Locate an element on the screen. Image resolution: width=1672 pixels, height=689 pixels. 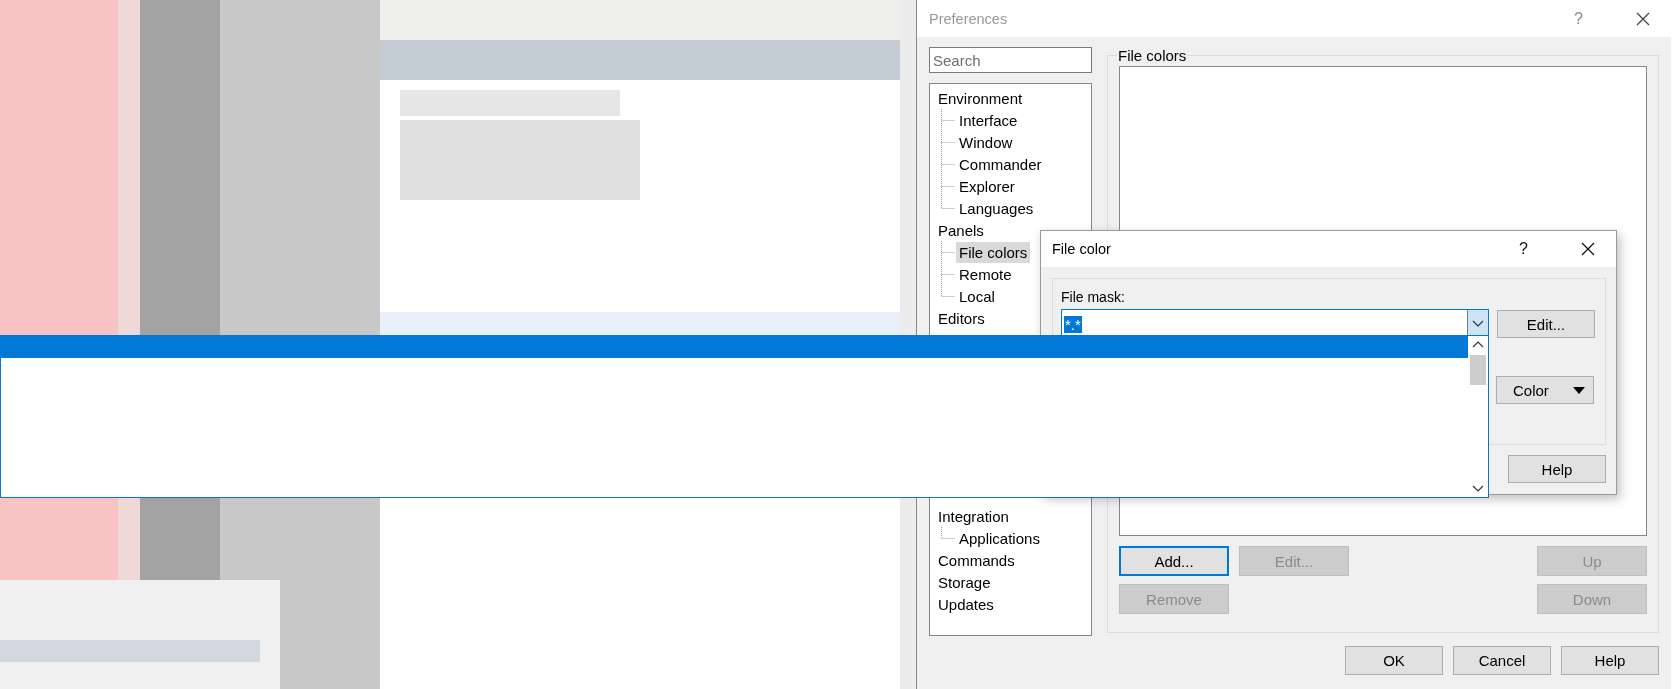
field-label: File mask: is located at coordinates (1093, 298).